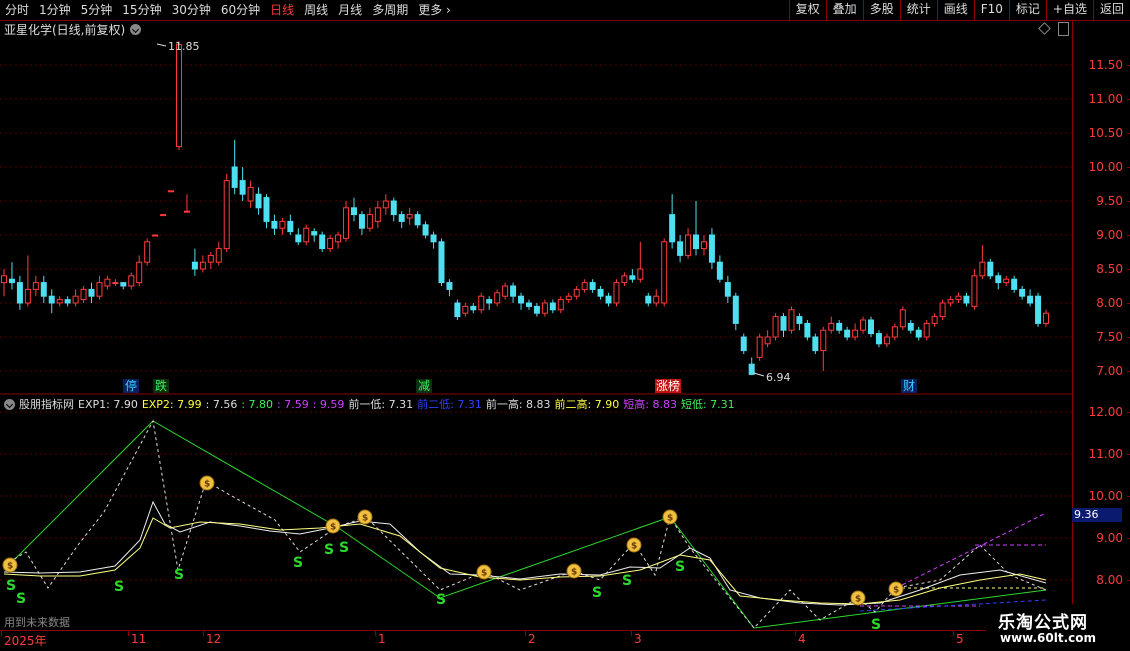  I want to click on date-label: 5, so click(958, 638).